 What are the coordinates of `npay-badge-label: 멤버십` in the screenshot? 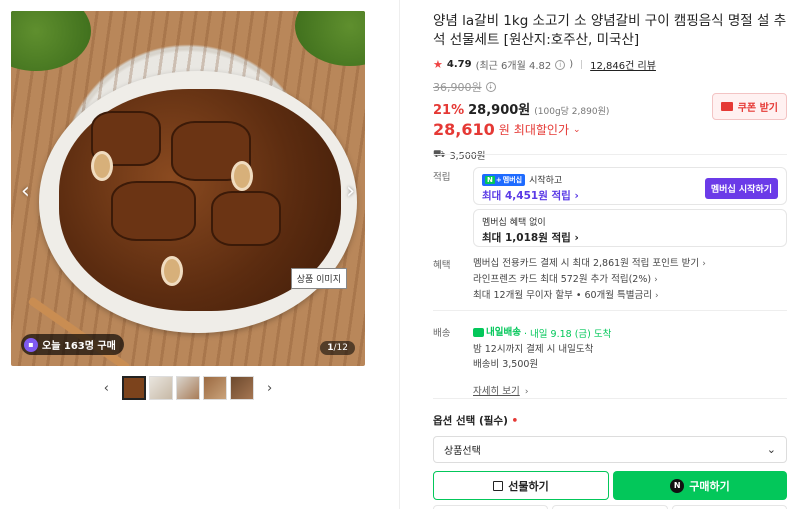 It's located at (512, 179).